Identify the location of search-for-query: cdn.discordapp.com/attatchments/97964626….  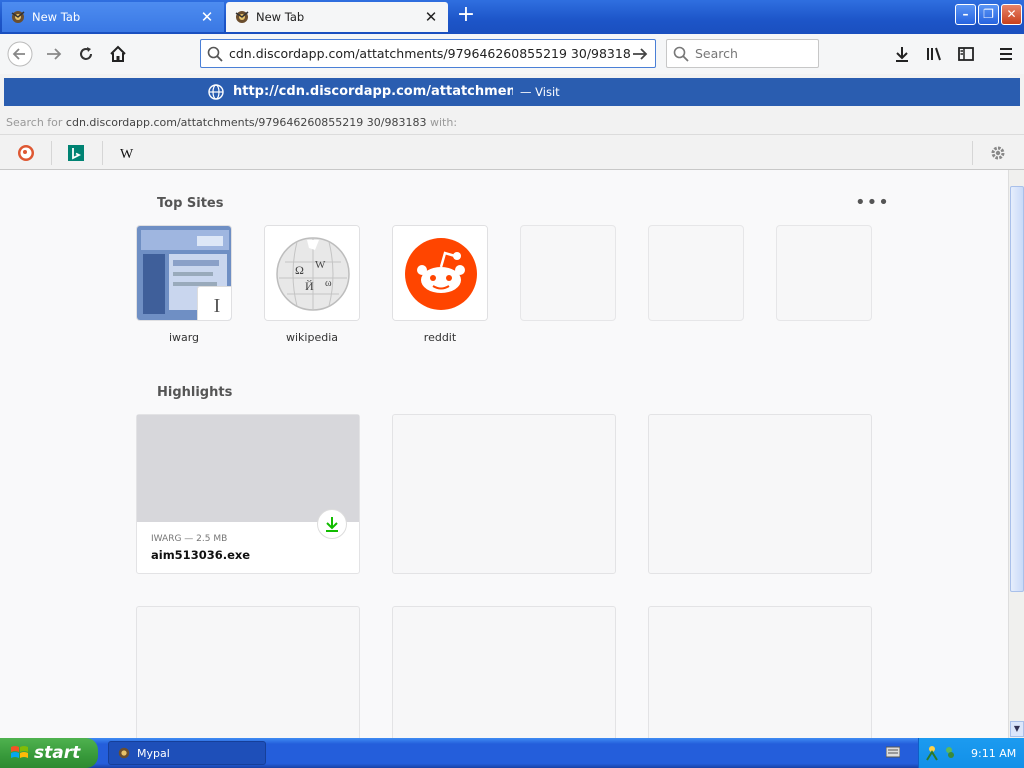
(246, 122).